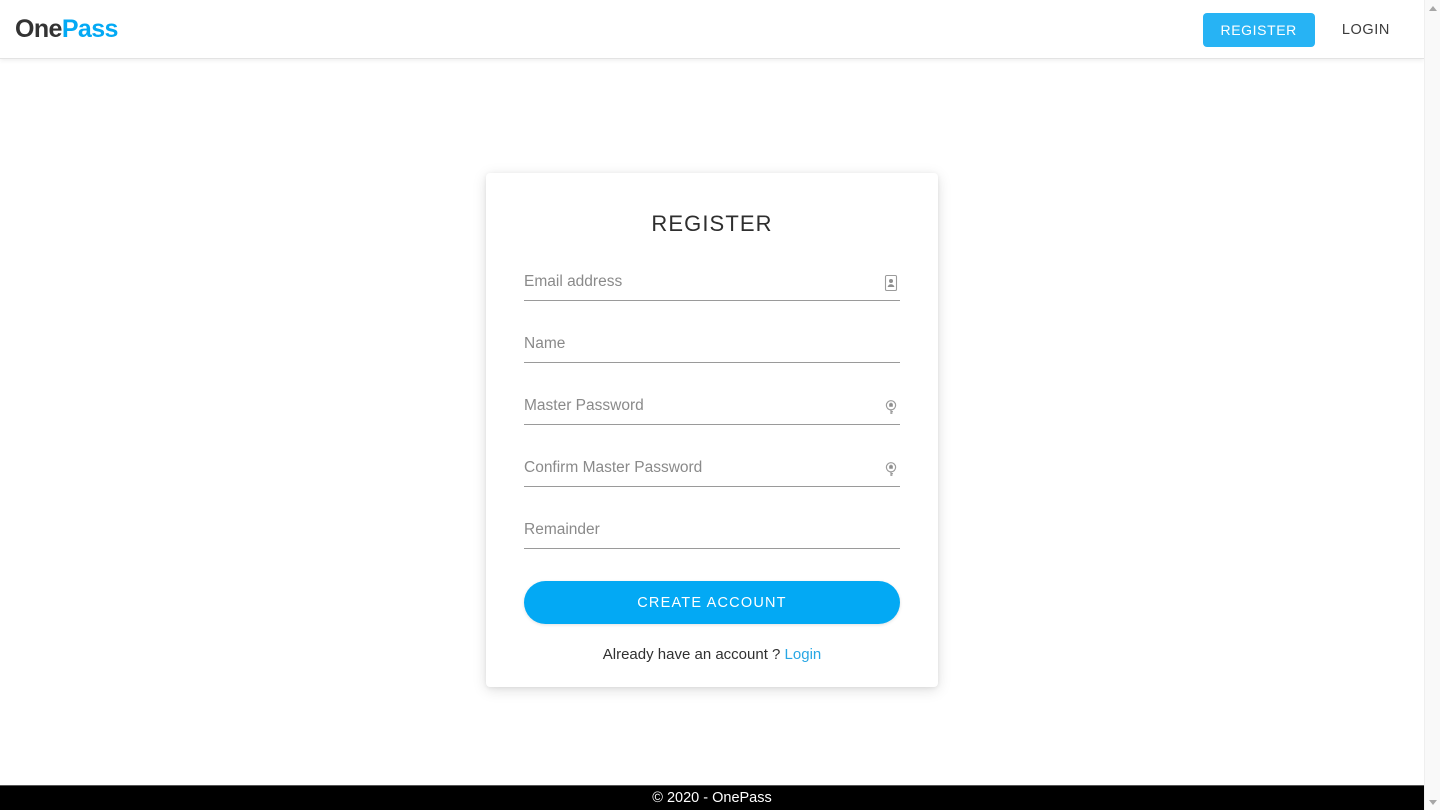  I want to click on field-name, so click(712, 346).